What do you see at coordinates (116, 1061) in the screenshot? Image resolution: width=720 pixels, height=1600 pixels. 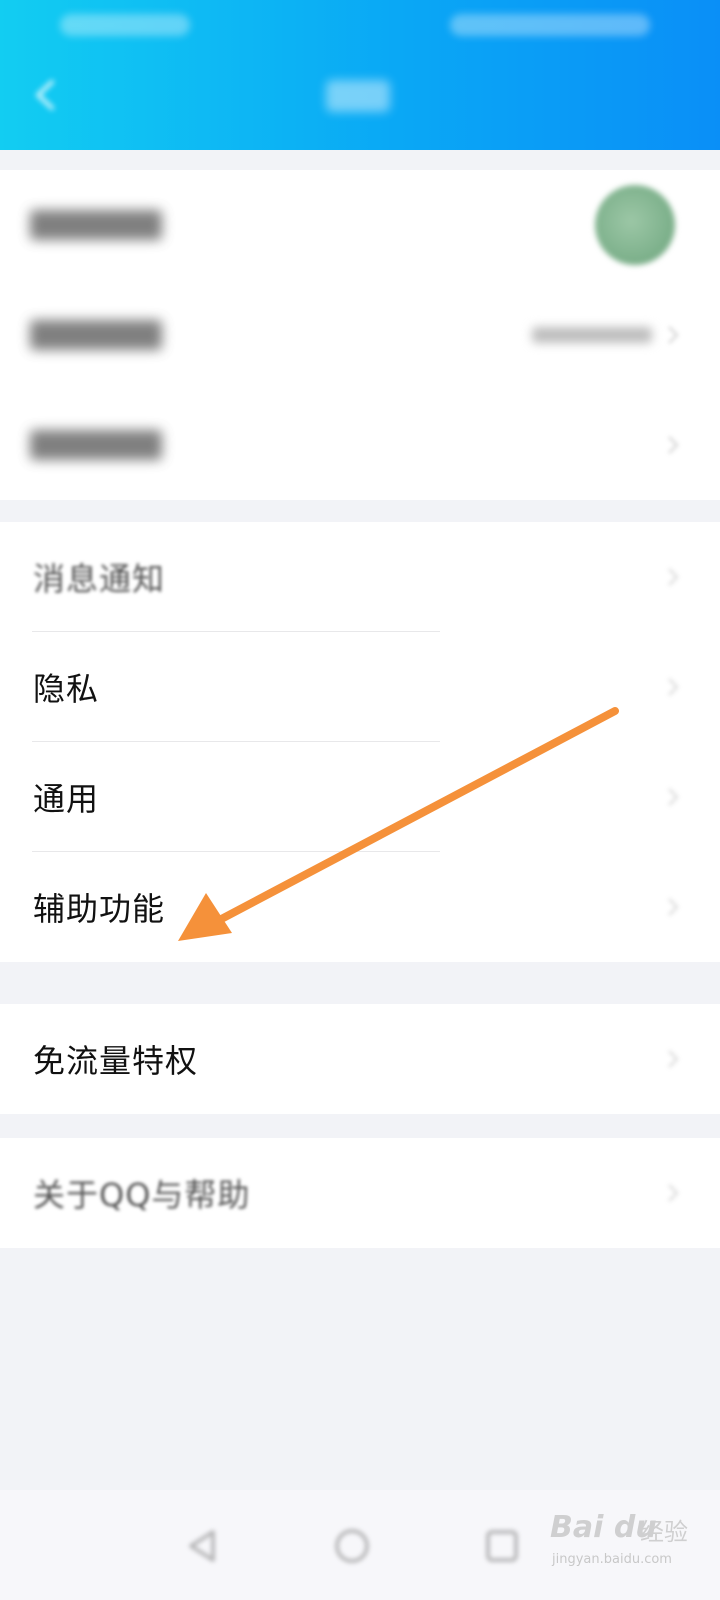 I see `settings-item-label: 免流量特权` at bounding box center [116, 1061].